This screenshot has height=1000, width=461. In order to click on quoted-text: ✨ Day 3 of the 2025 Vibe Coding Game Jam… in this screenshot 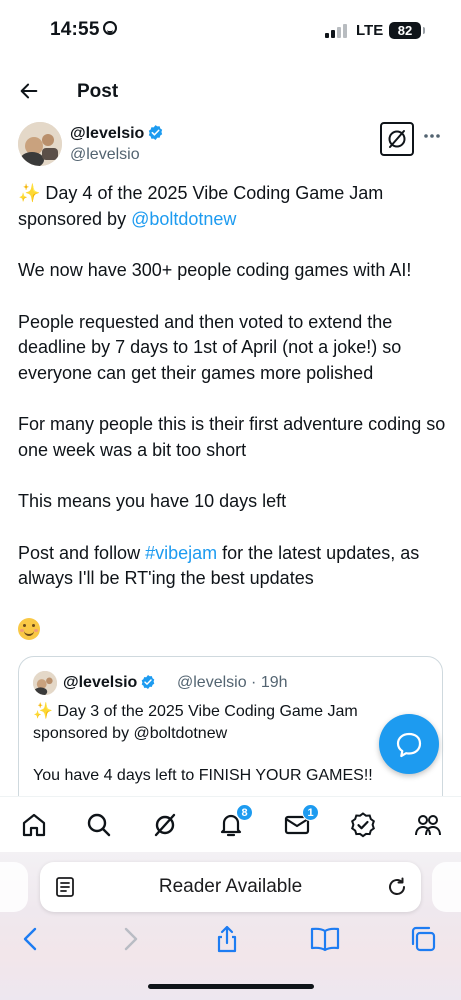, I will do `click(233, 754)`.